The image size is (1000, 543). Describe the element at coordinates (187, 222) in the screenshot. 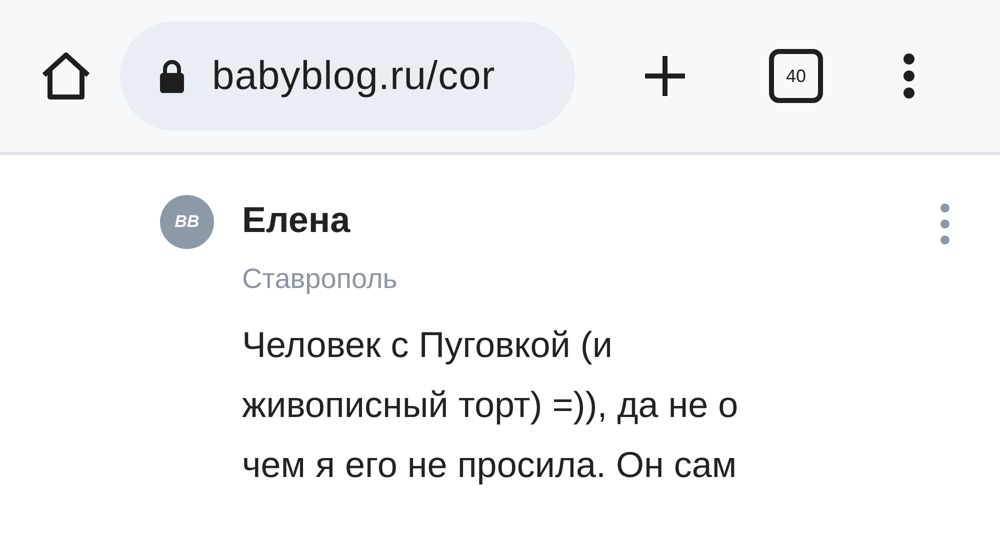

I see `avatar: BB` at that location.